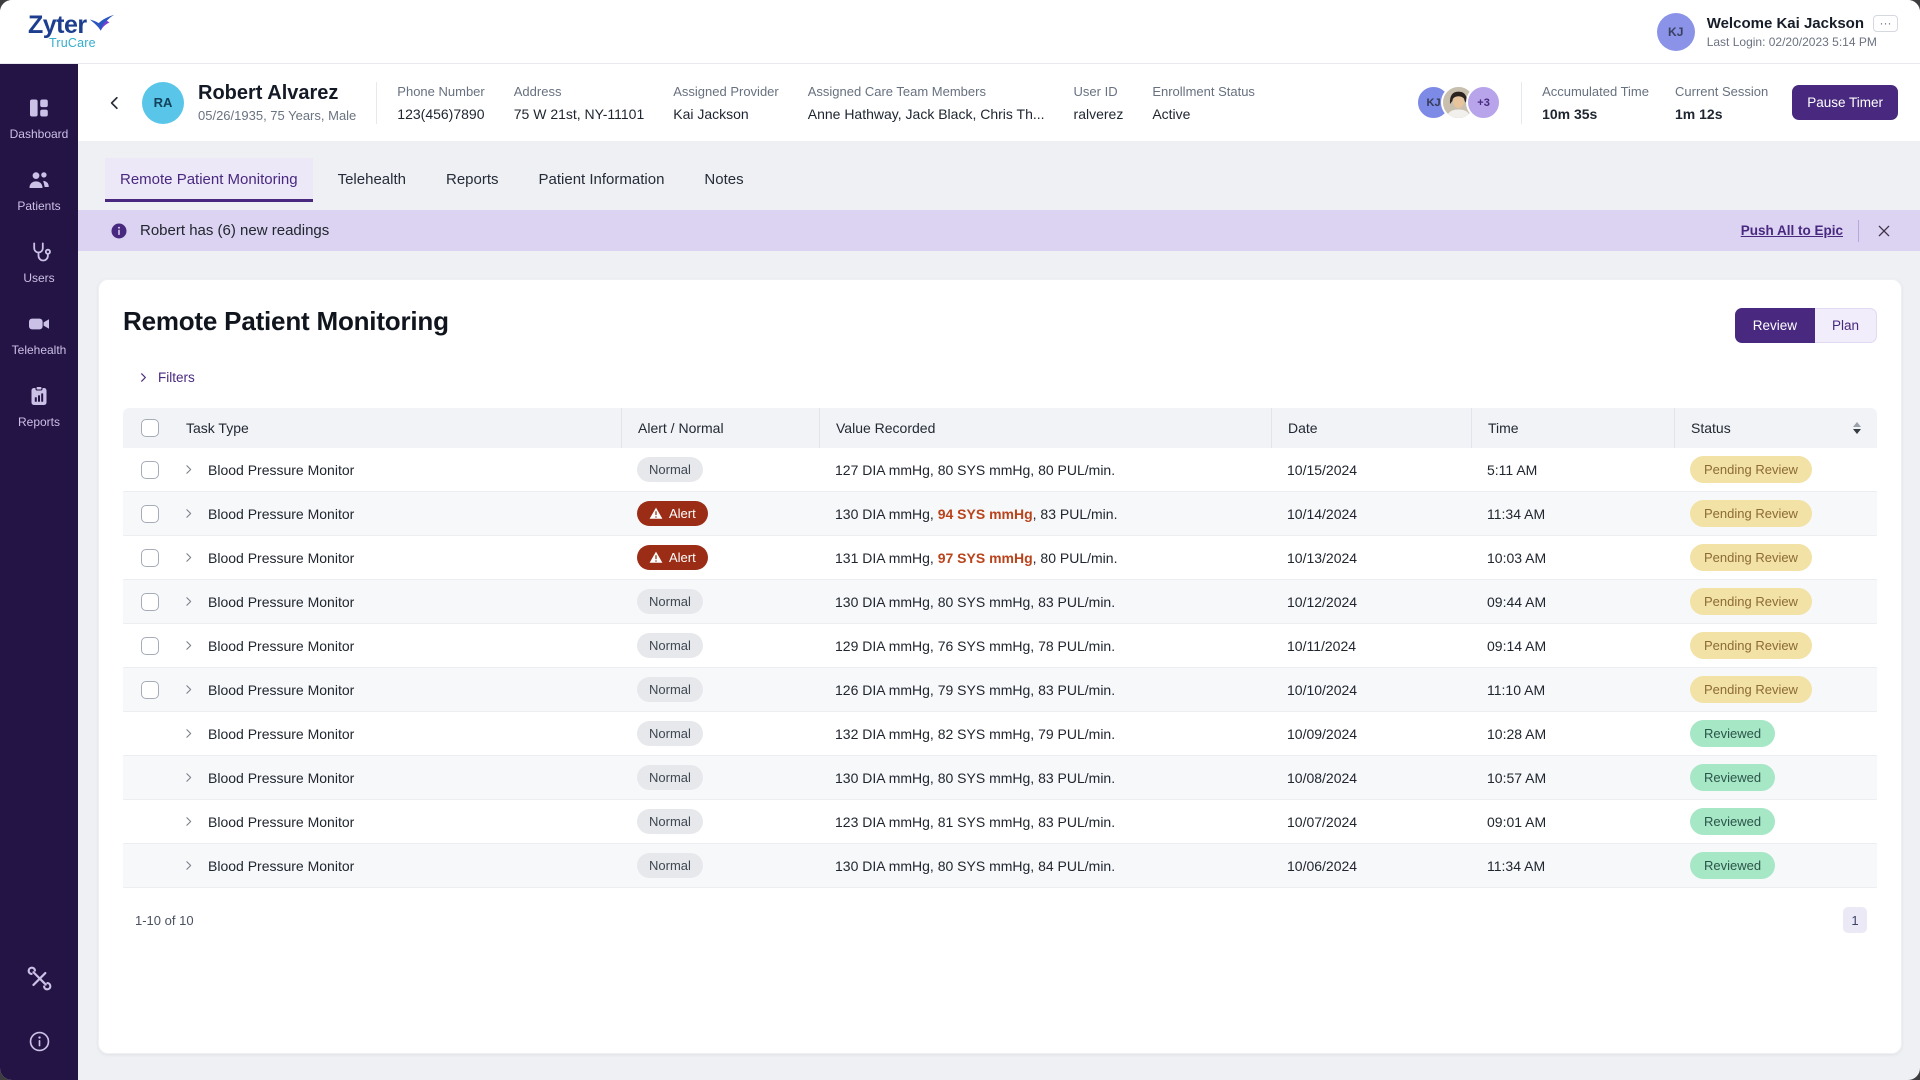  Describe the element at coordinates (39, 1010) in the screenshot. I see `sidebar-footer` at that location.